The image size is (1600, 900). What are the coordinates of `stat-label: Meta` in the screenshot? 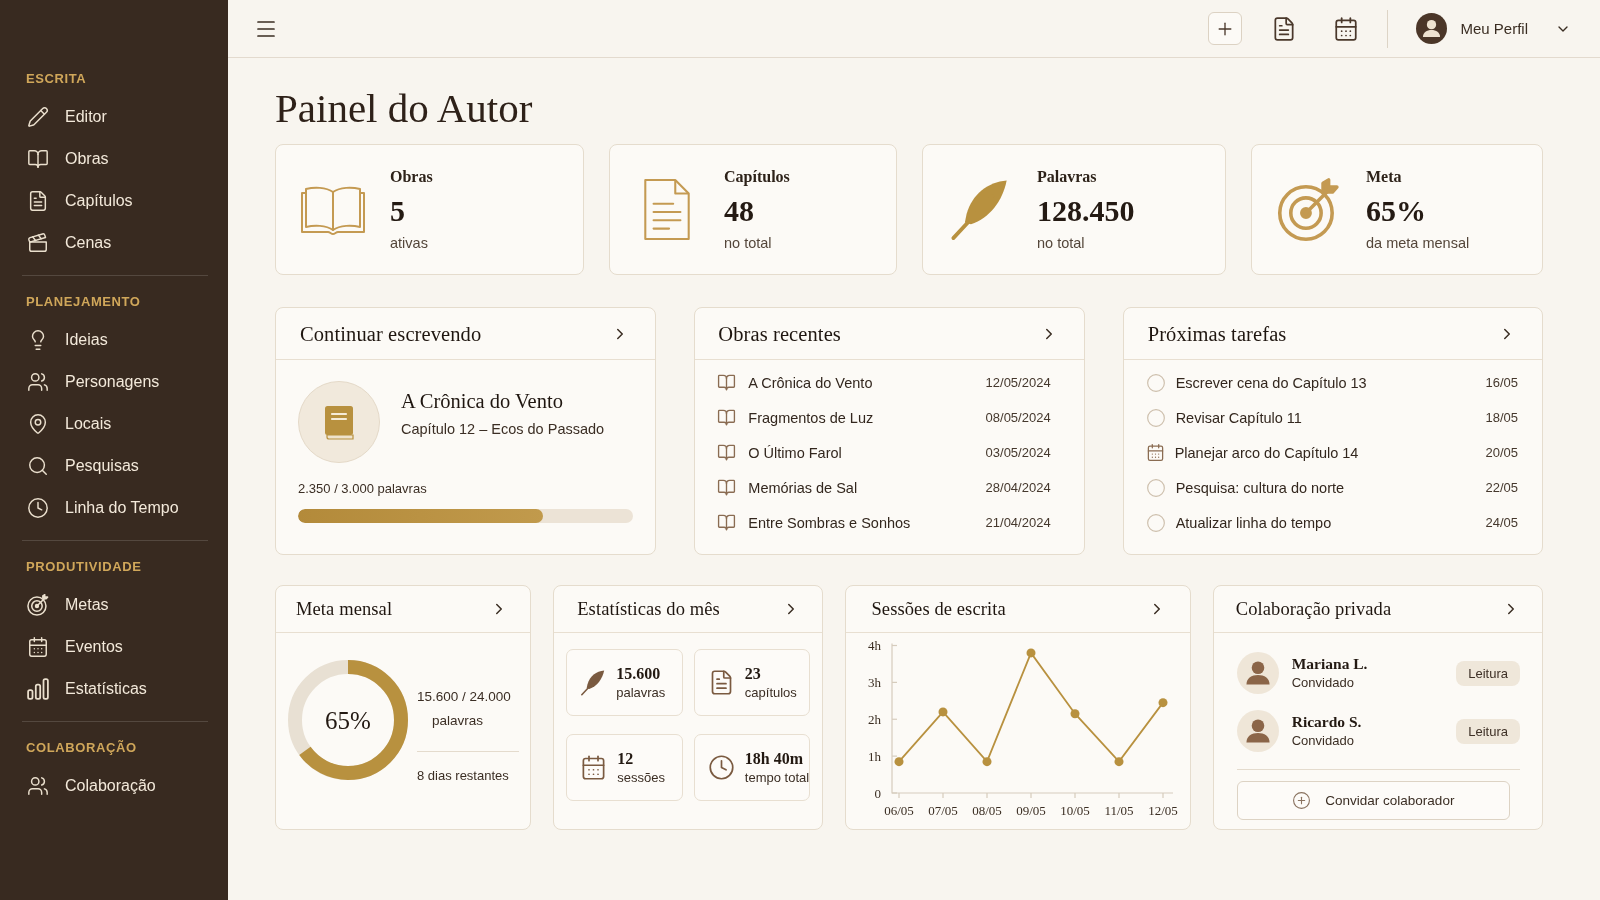 It's located at (1384, 176).